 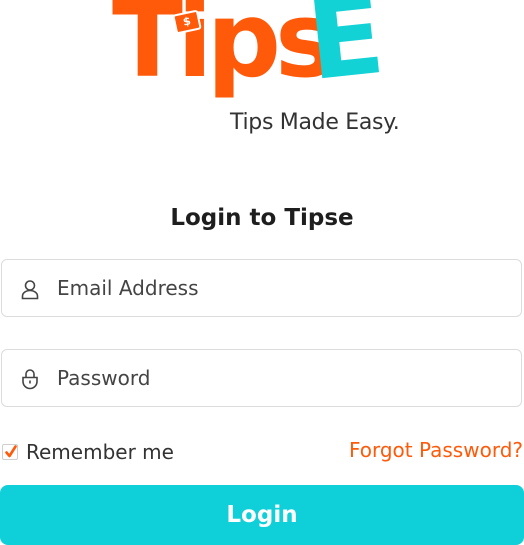 I want to click on forgot-password-link: Forgot Password?, so click(x=436, y=450).